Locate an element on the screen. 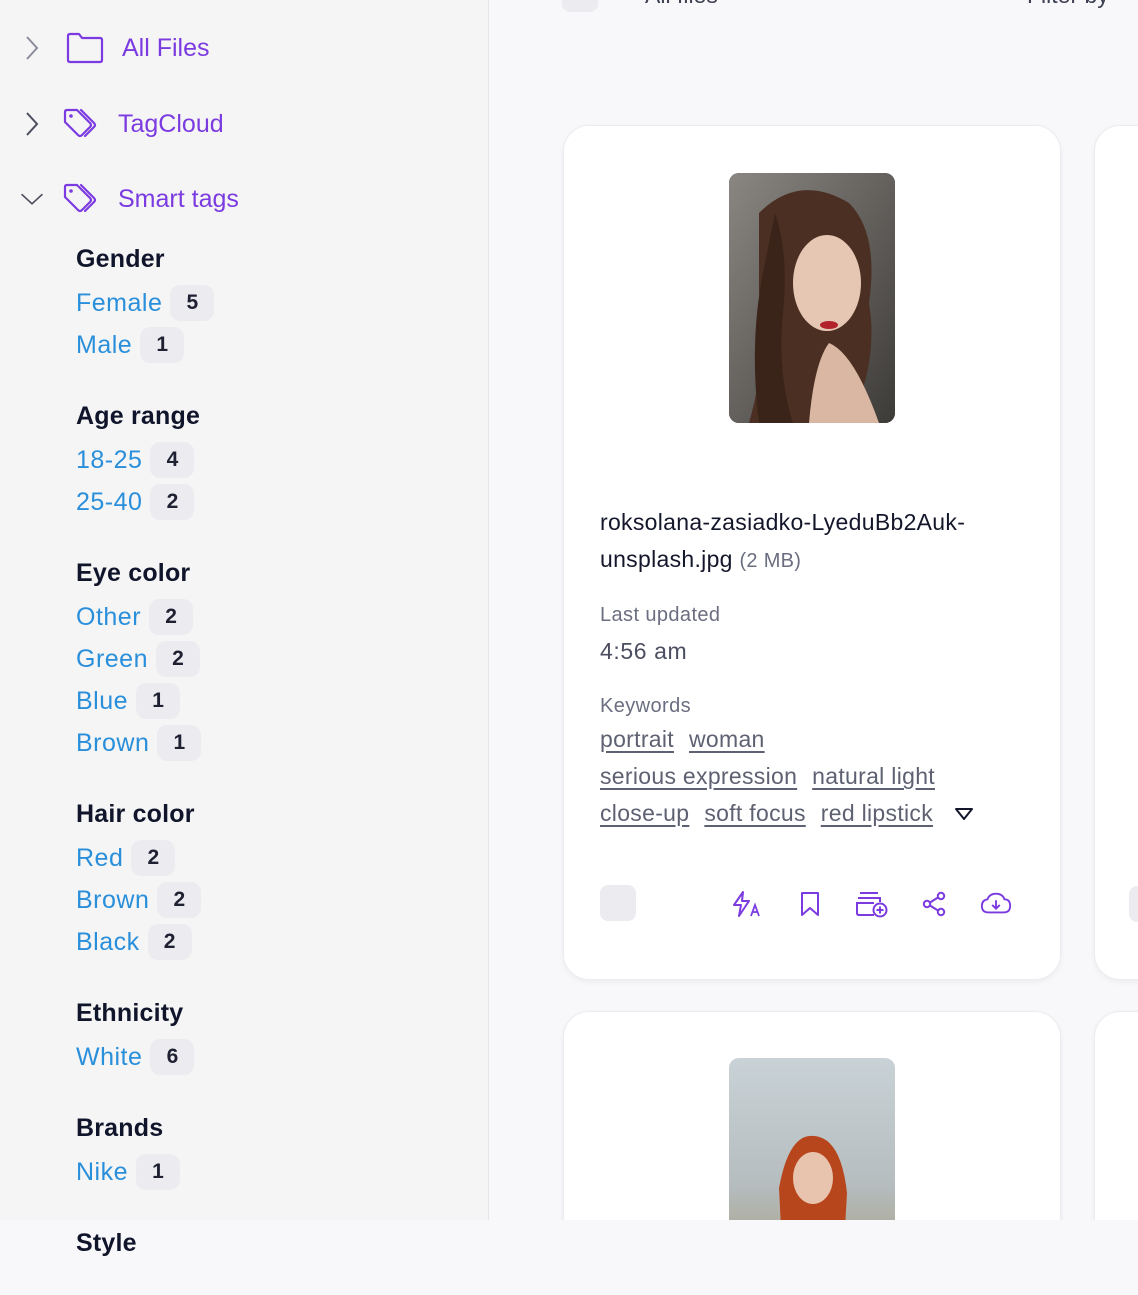  facet-group-ethnicity: Ethnicity White 6 is located at coordinates (145, 1035).